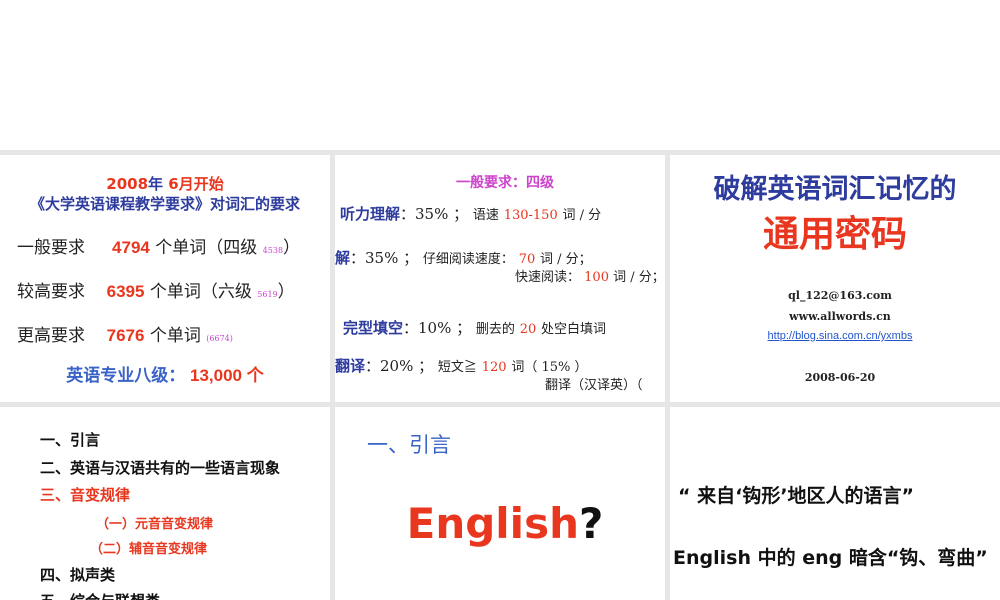 The height and width of the screenshot is (600, 1000). Describe the element at coordinates (528, 329) in the screenshot. I see `cloze-num: 20` at that location.